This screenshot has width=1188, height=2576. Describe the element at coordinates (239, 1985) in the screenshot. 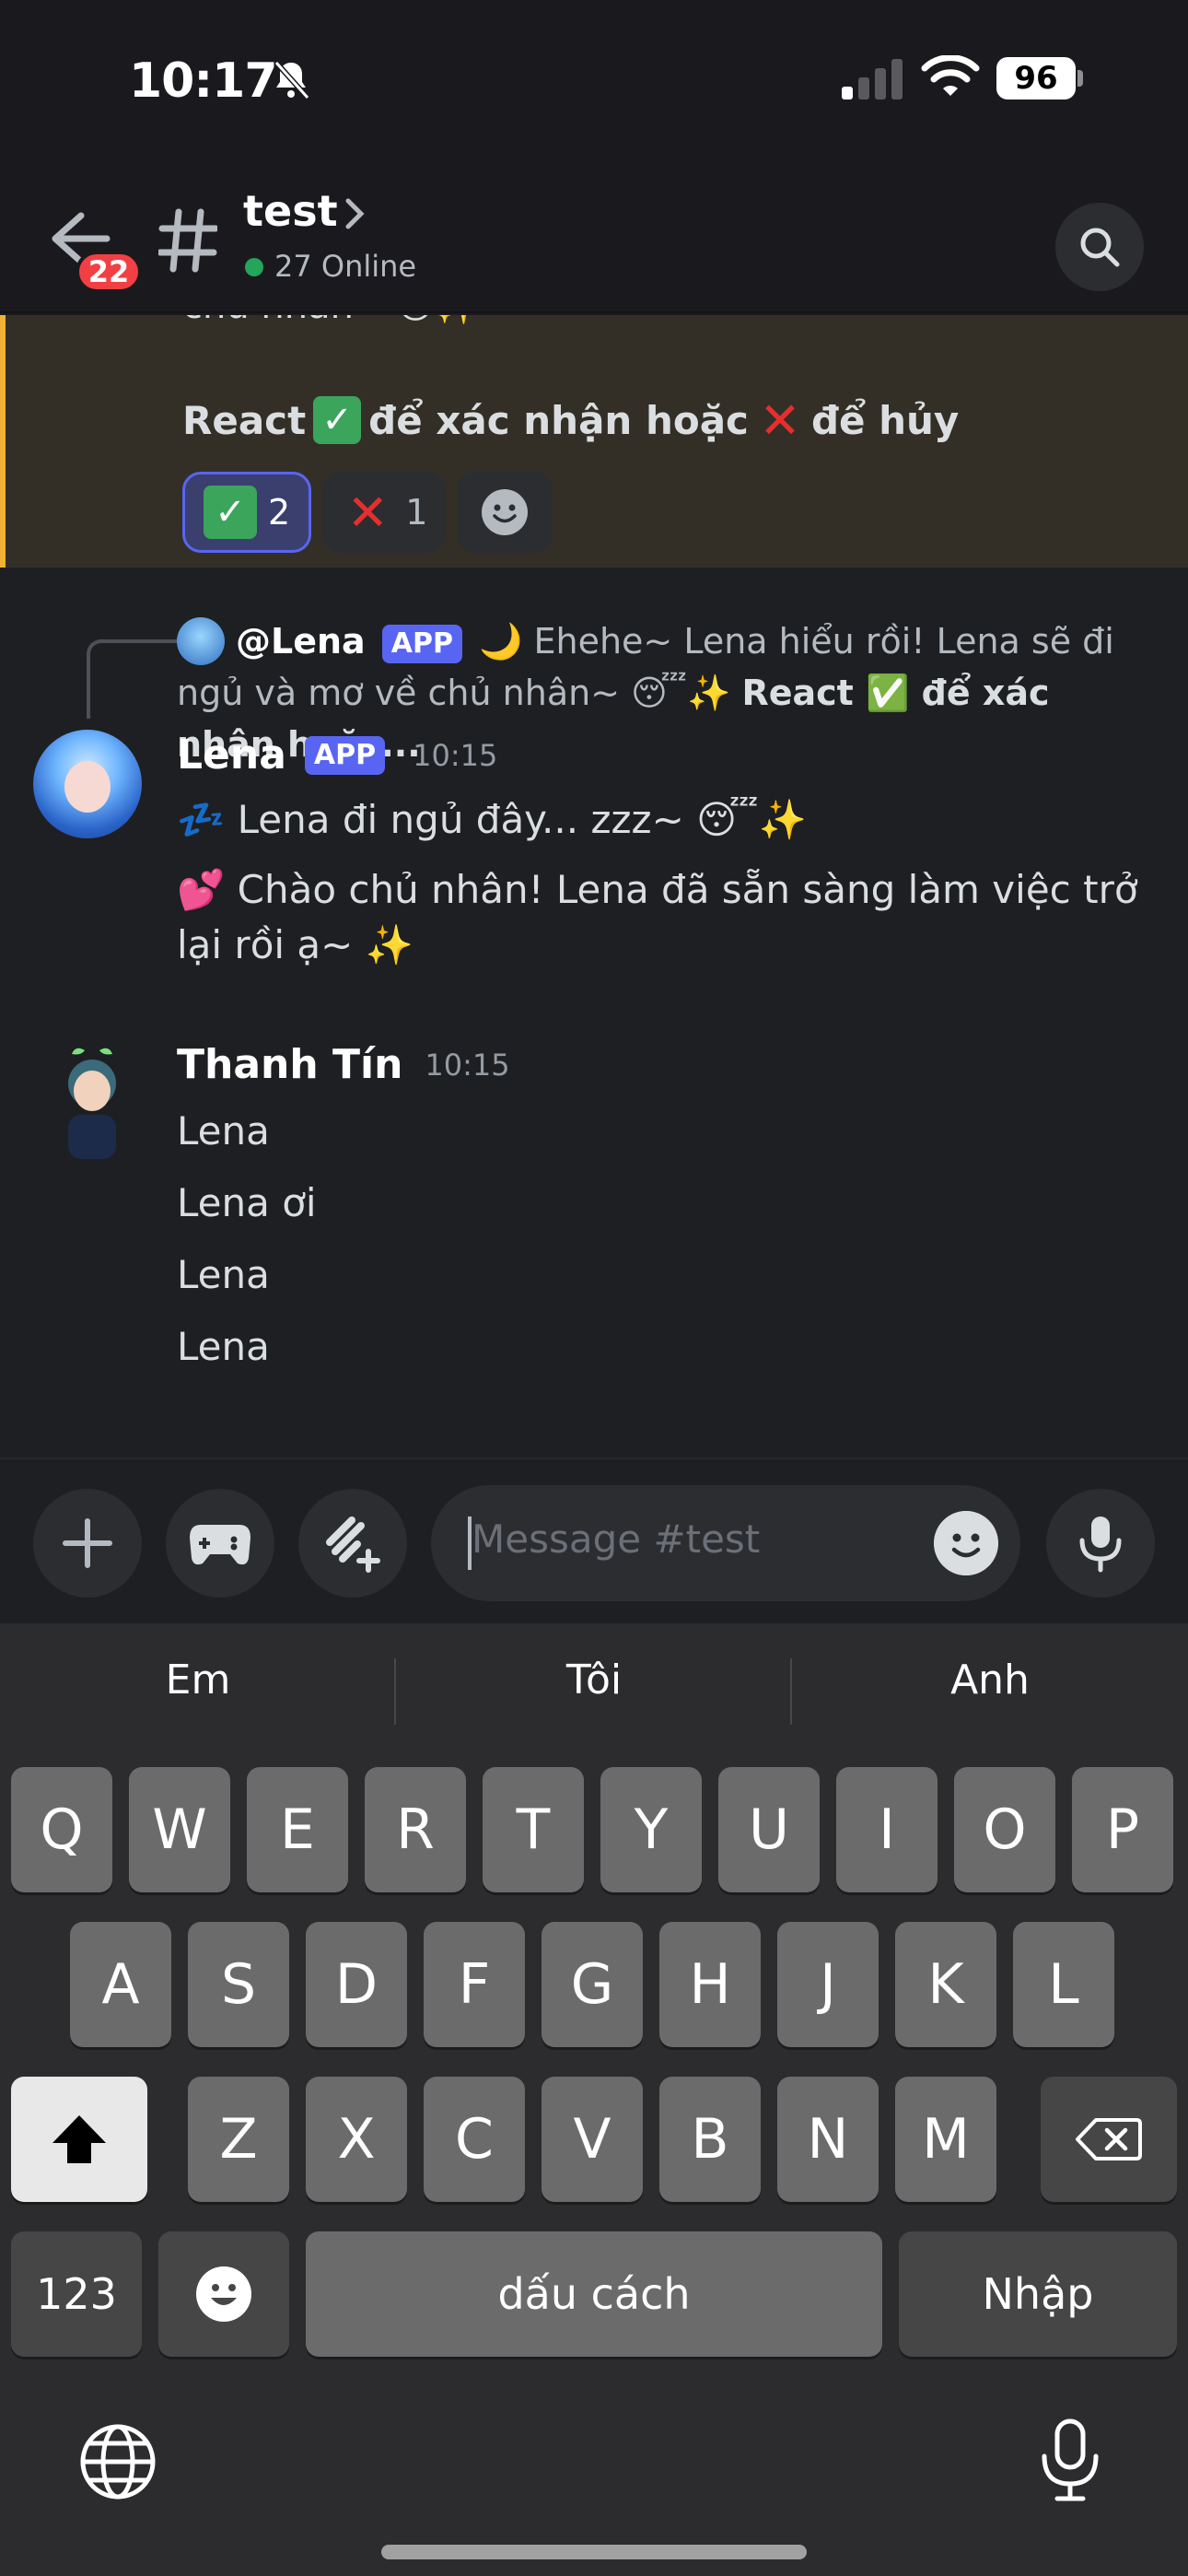

I see `key-s: S` at that location.